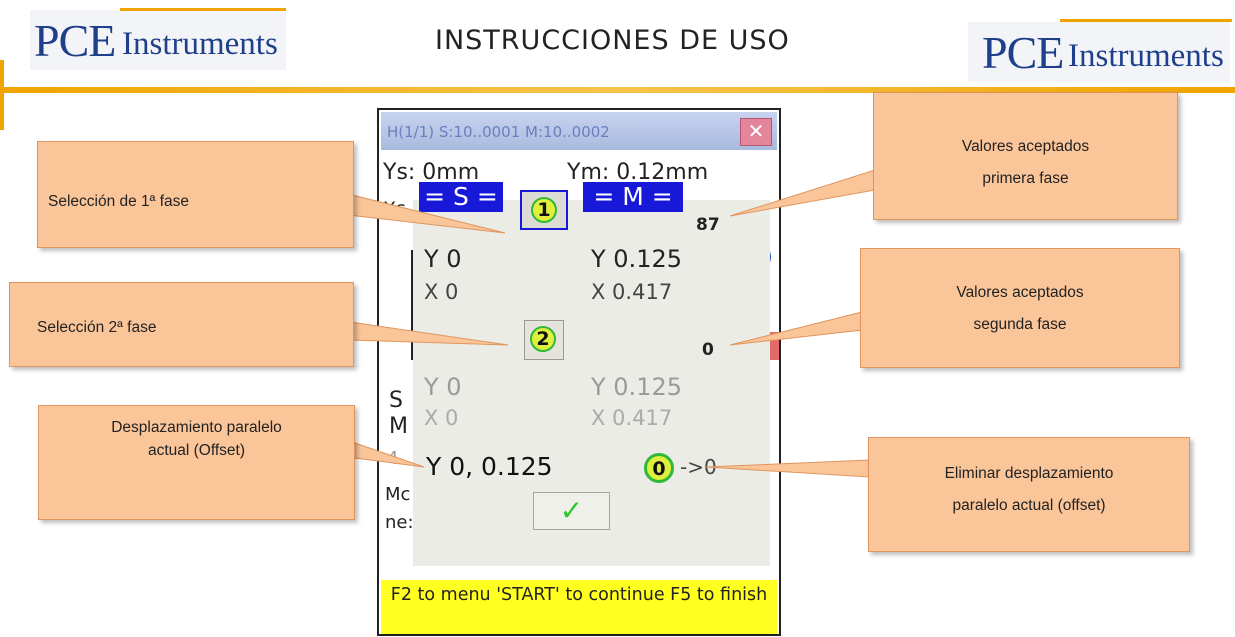 The height and width of the screenshot is (637, 1235). What do you see at coordinates (1025, 156) in the screenshot?
I see `callout-accepted1: Valores aceptados primera fase` at bounding box center [1025, 156].